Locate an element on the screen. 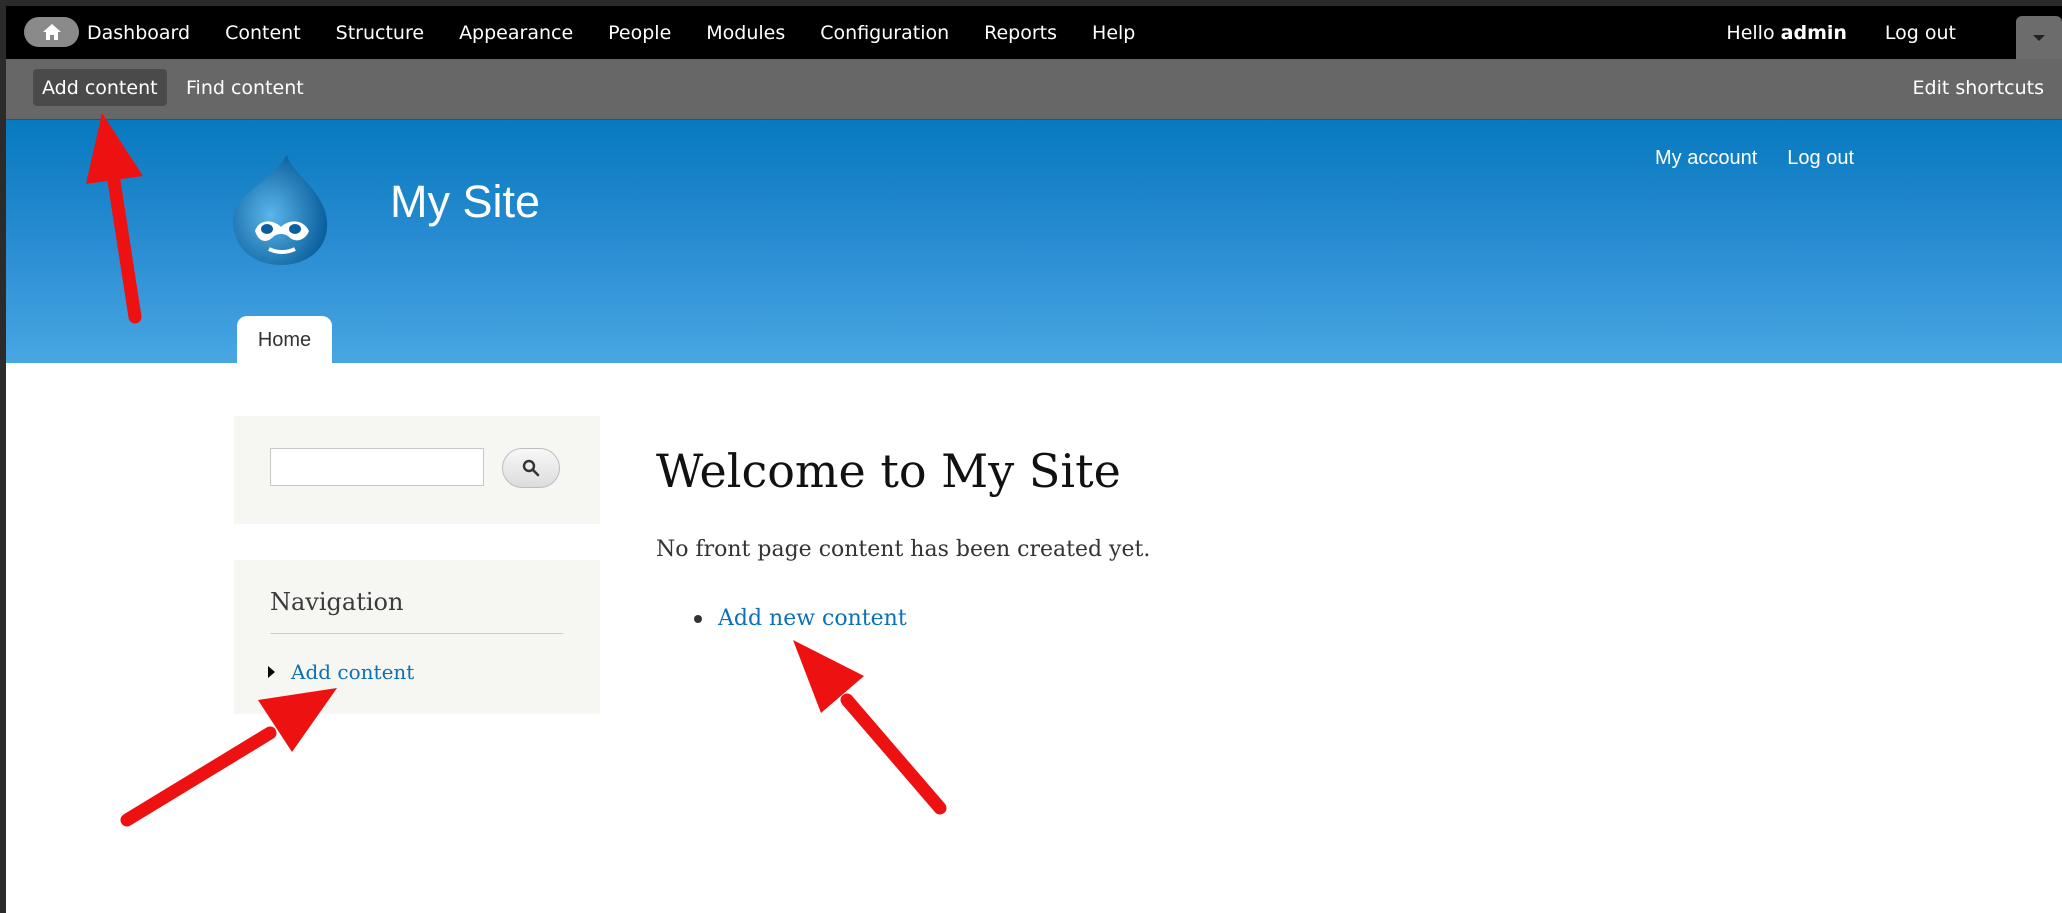  shortcut-find-content: Find content is located at coordinates (245, 87).